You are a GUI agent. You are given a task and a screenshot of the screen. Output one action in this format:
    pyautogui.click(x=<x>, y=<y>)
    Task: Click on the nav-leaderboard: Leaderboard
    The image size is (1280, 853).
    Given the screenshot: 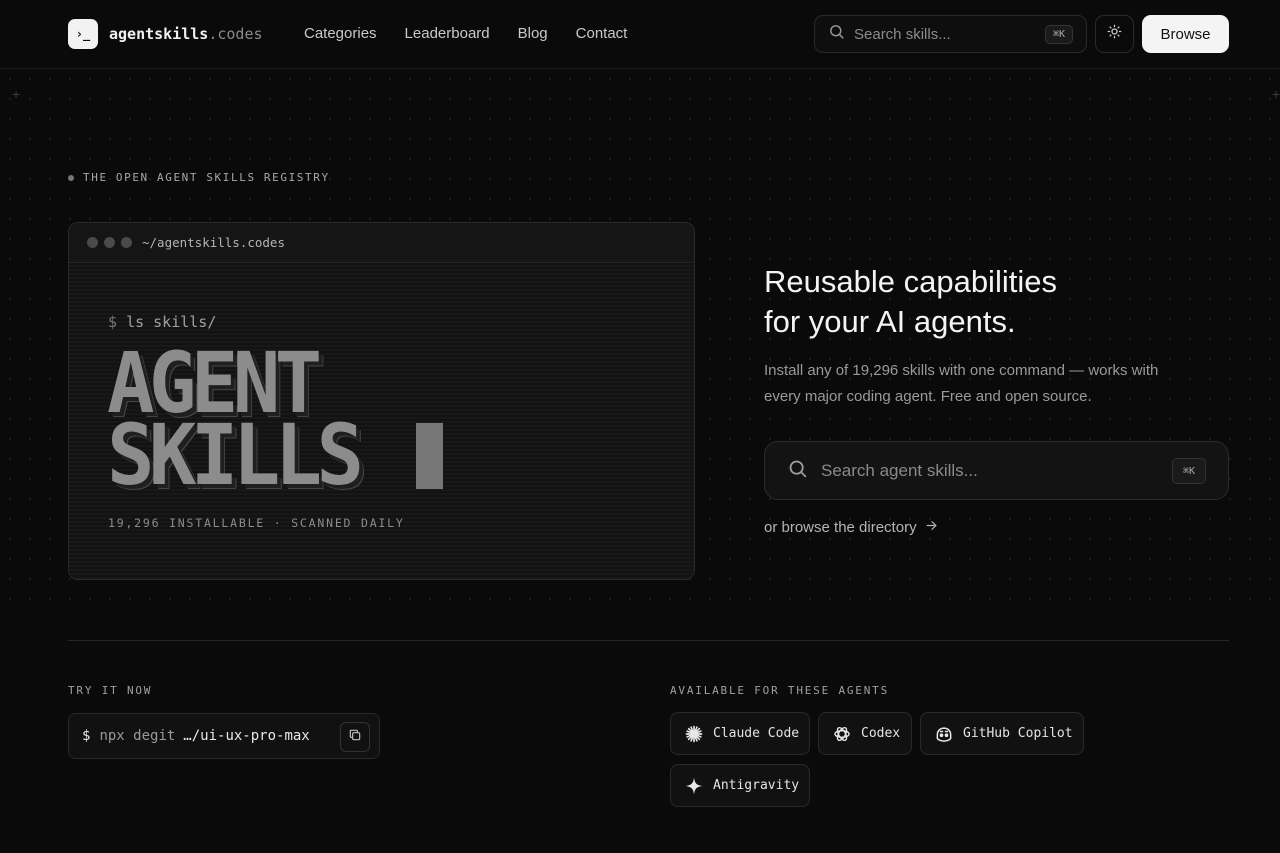 What is the action you would take?
    pyautogui.click(x=447, y=34)
    